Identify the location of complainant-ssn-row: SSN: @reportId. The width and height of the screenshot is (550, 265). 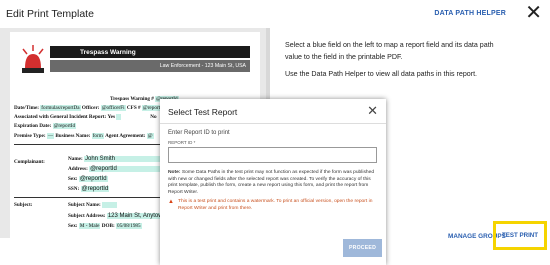
(89, 189).